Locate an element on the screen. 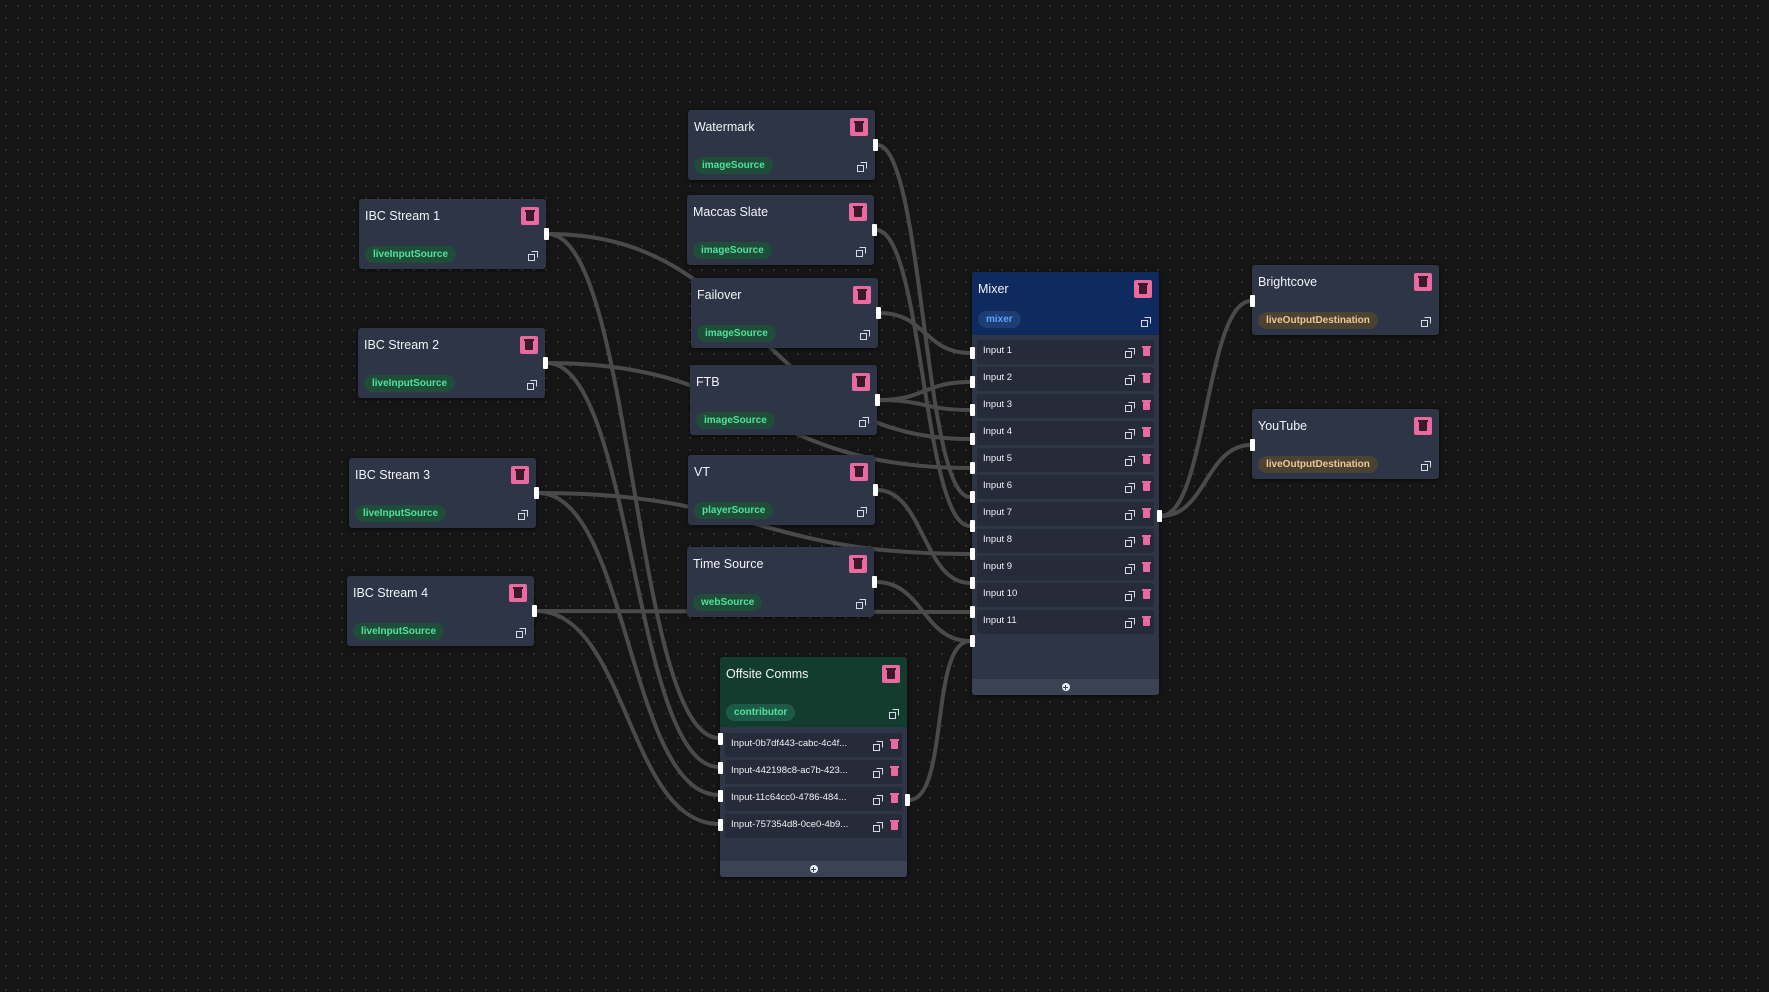  add-input-button is located at coordinates (813, 869).